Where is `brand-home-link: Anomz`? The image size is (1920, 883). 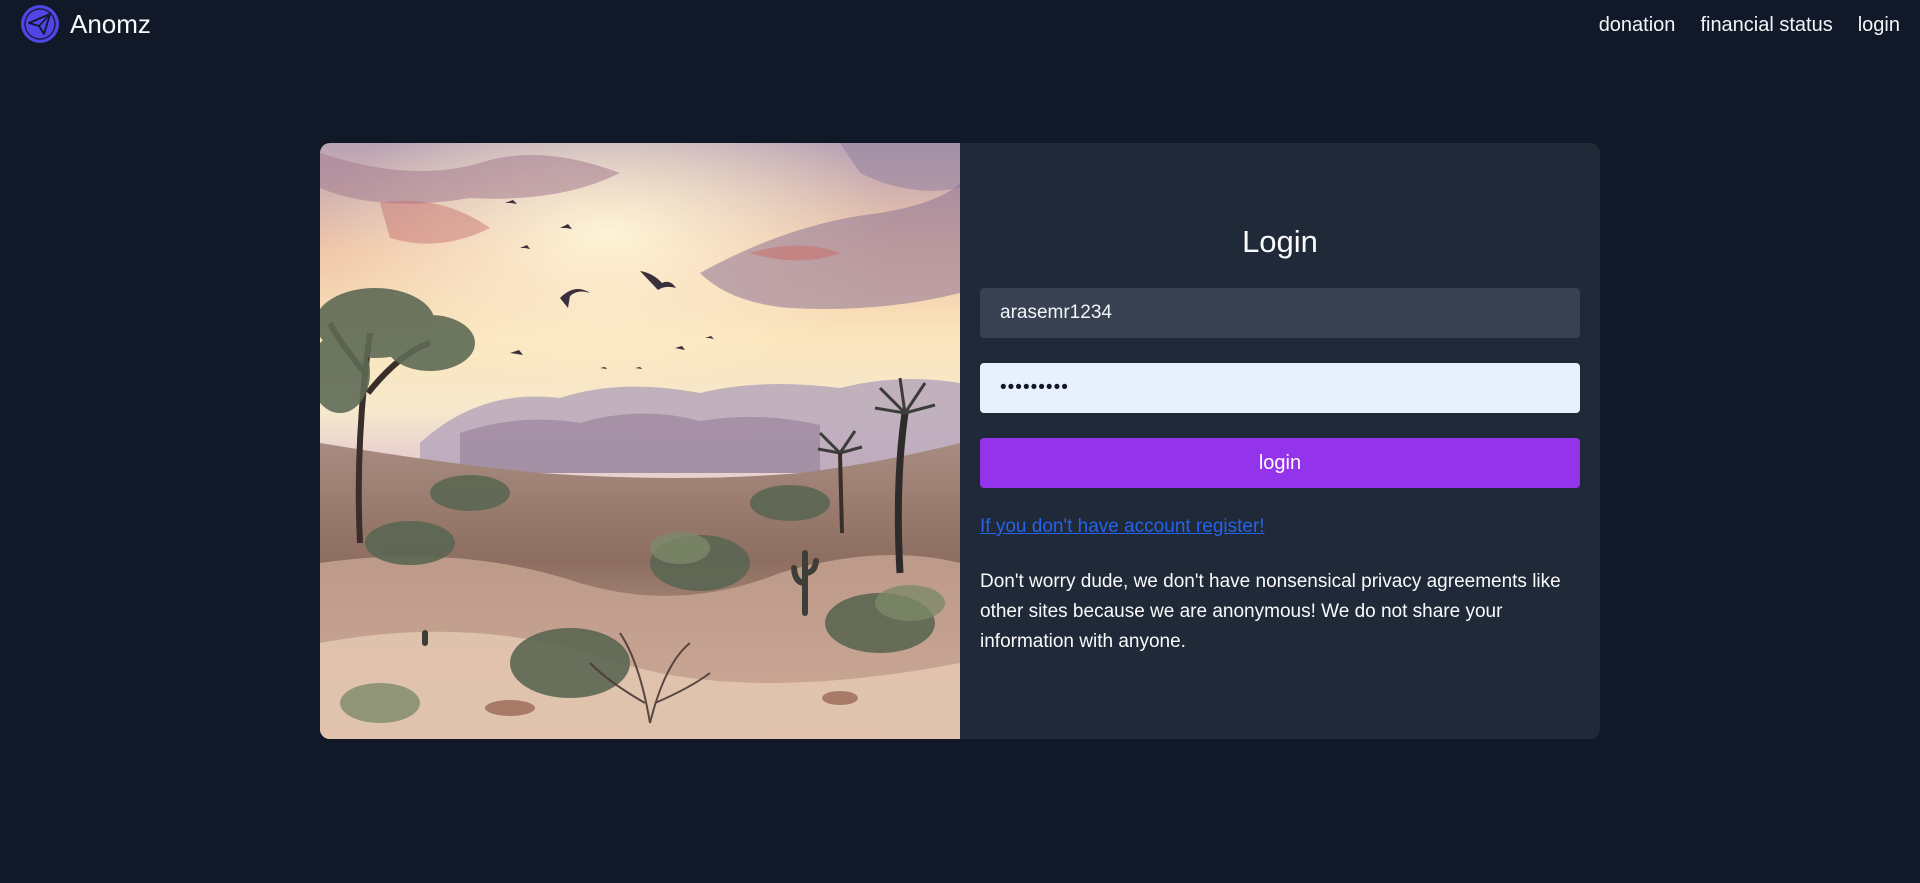
brand-home-link: Anomz is located at coordinates (85, 24).